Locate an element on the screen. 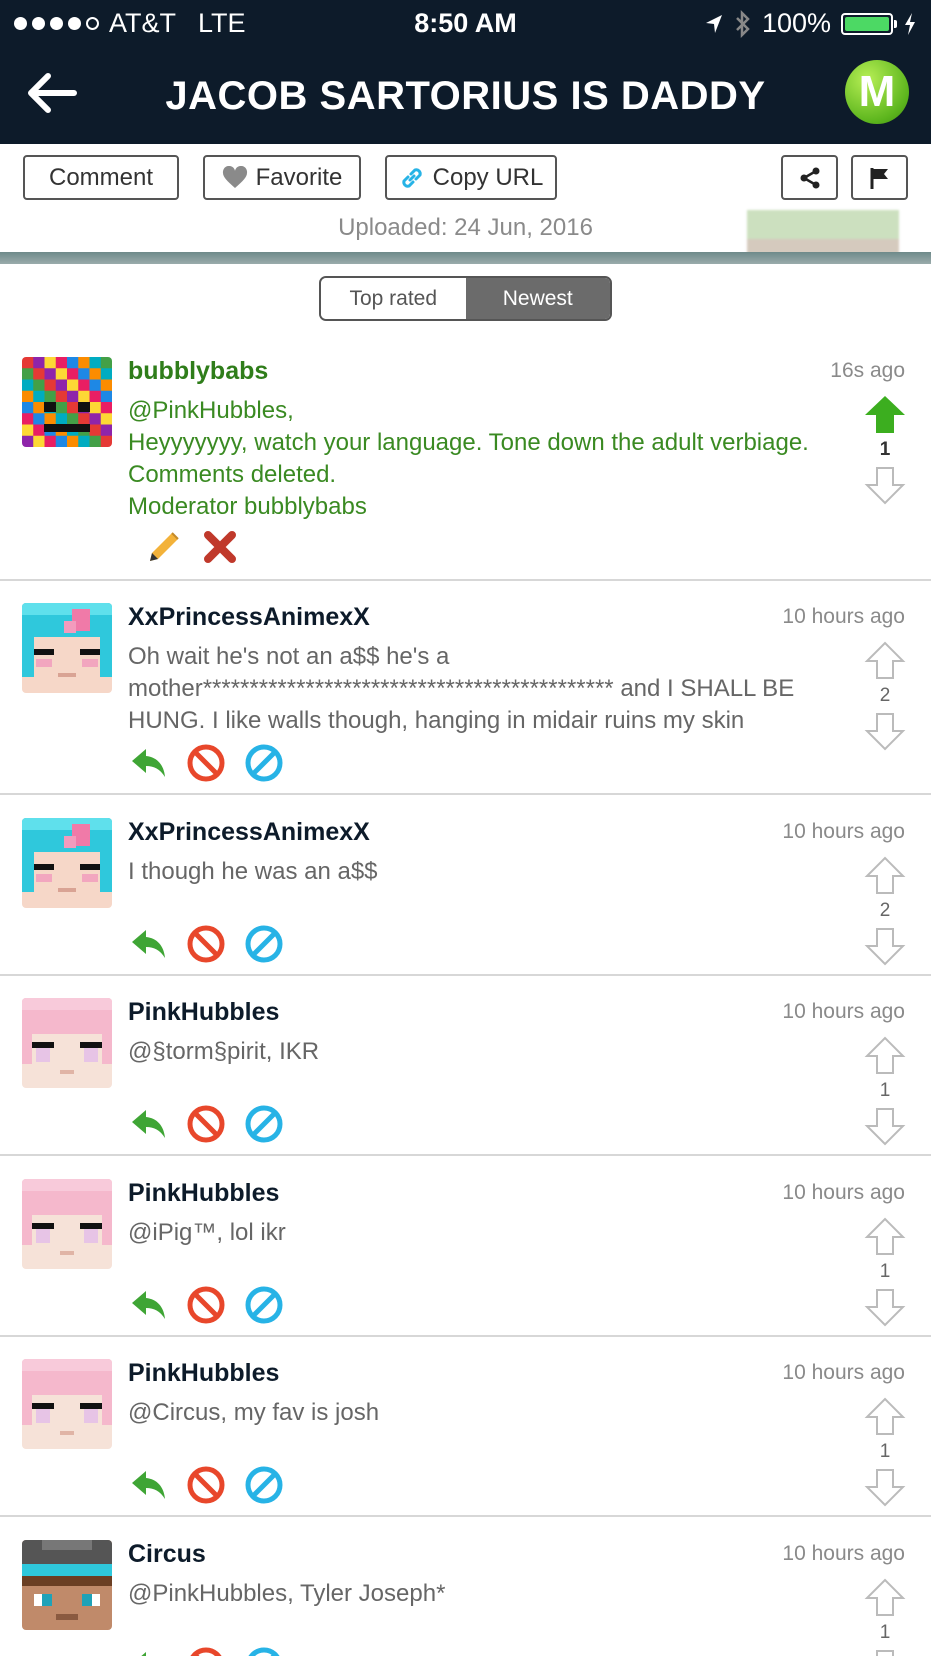 This screenshot has height=1656, width=931. delete-icon is located at coordinates (220, 547).